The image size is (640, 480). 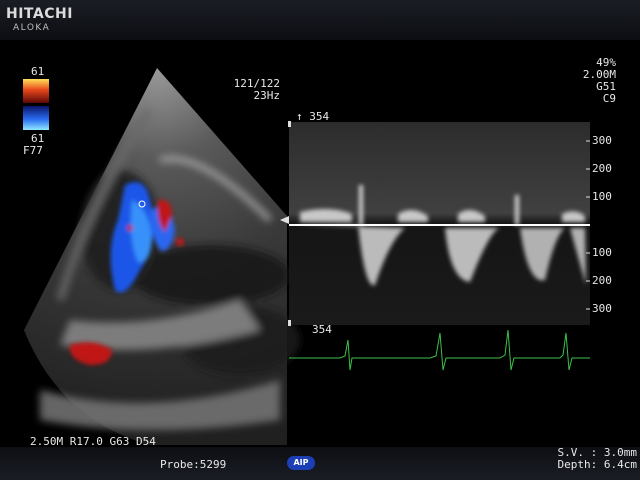 I want to click on color-scale-top-value: 61, so click(x=38, y=71).